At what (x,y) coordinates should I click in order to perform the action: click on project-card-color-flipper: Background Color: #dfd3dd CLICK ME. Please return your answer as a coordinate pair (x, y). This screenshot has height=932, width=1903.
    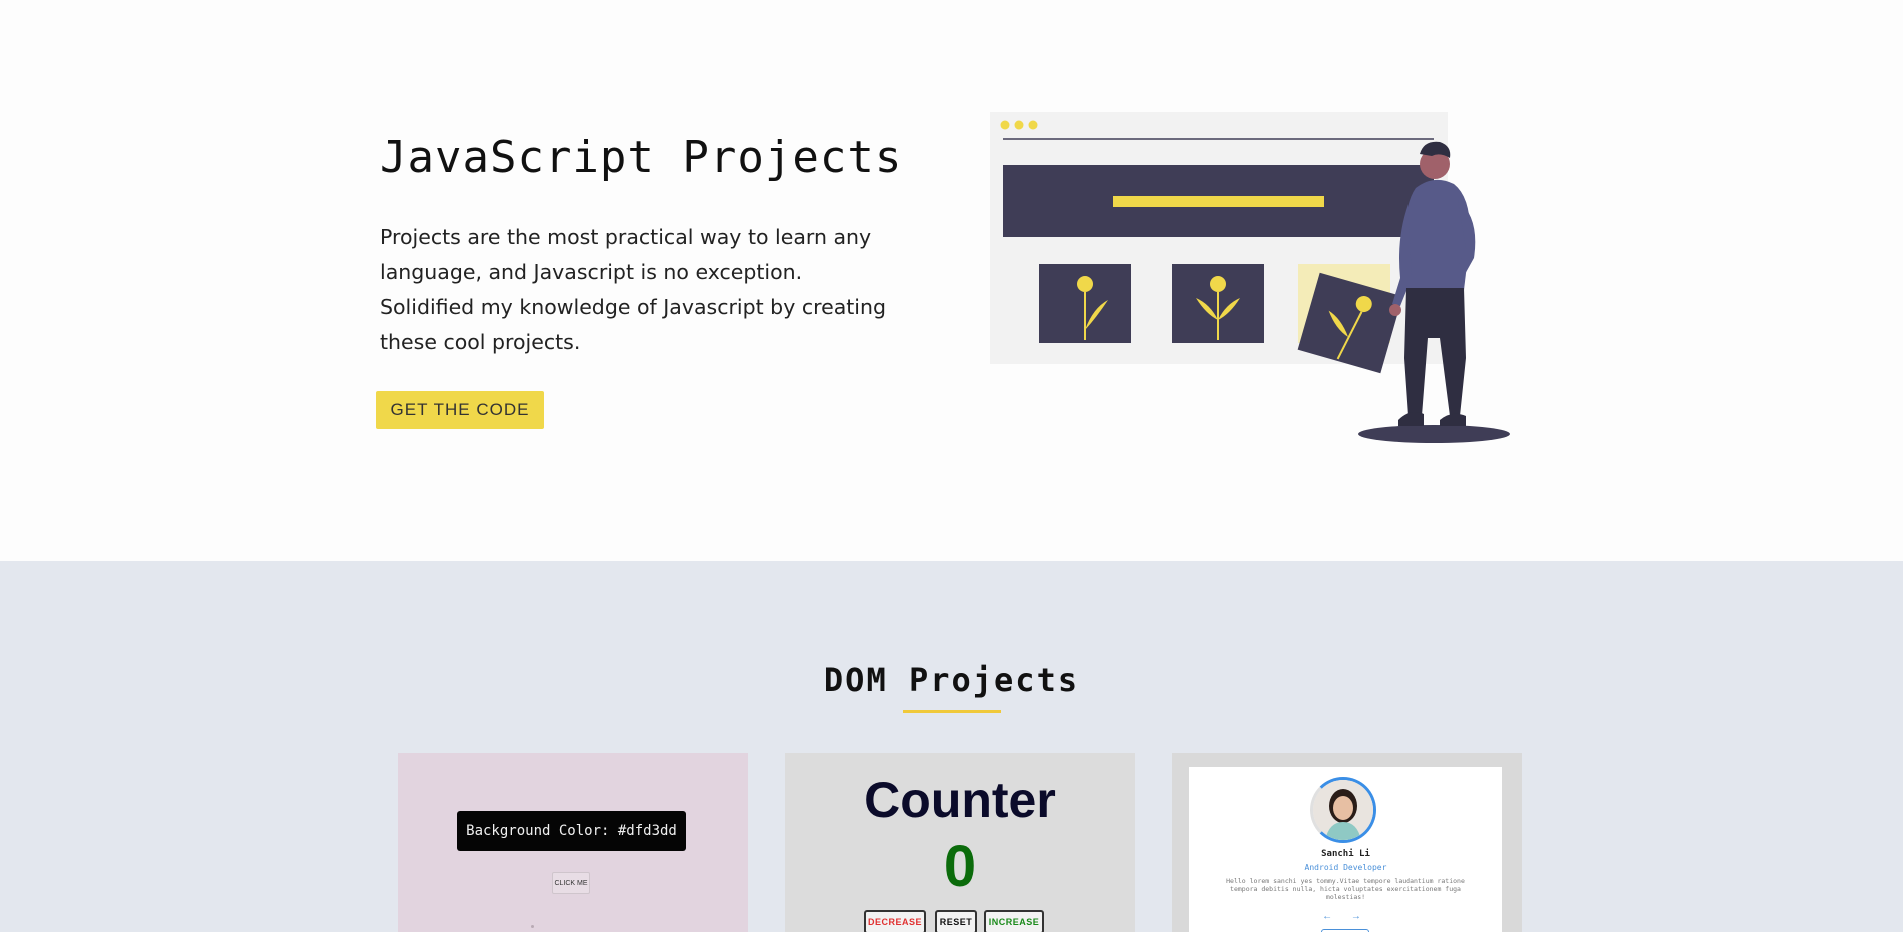
    Looking at the image, I should click on (573, 842).